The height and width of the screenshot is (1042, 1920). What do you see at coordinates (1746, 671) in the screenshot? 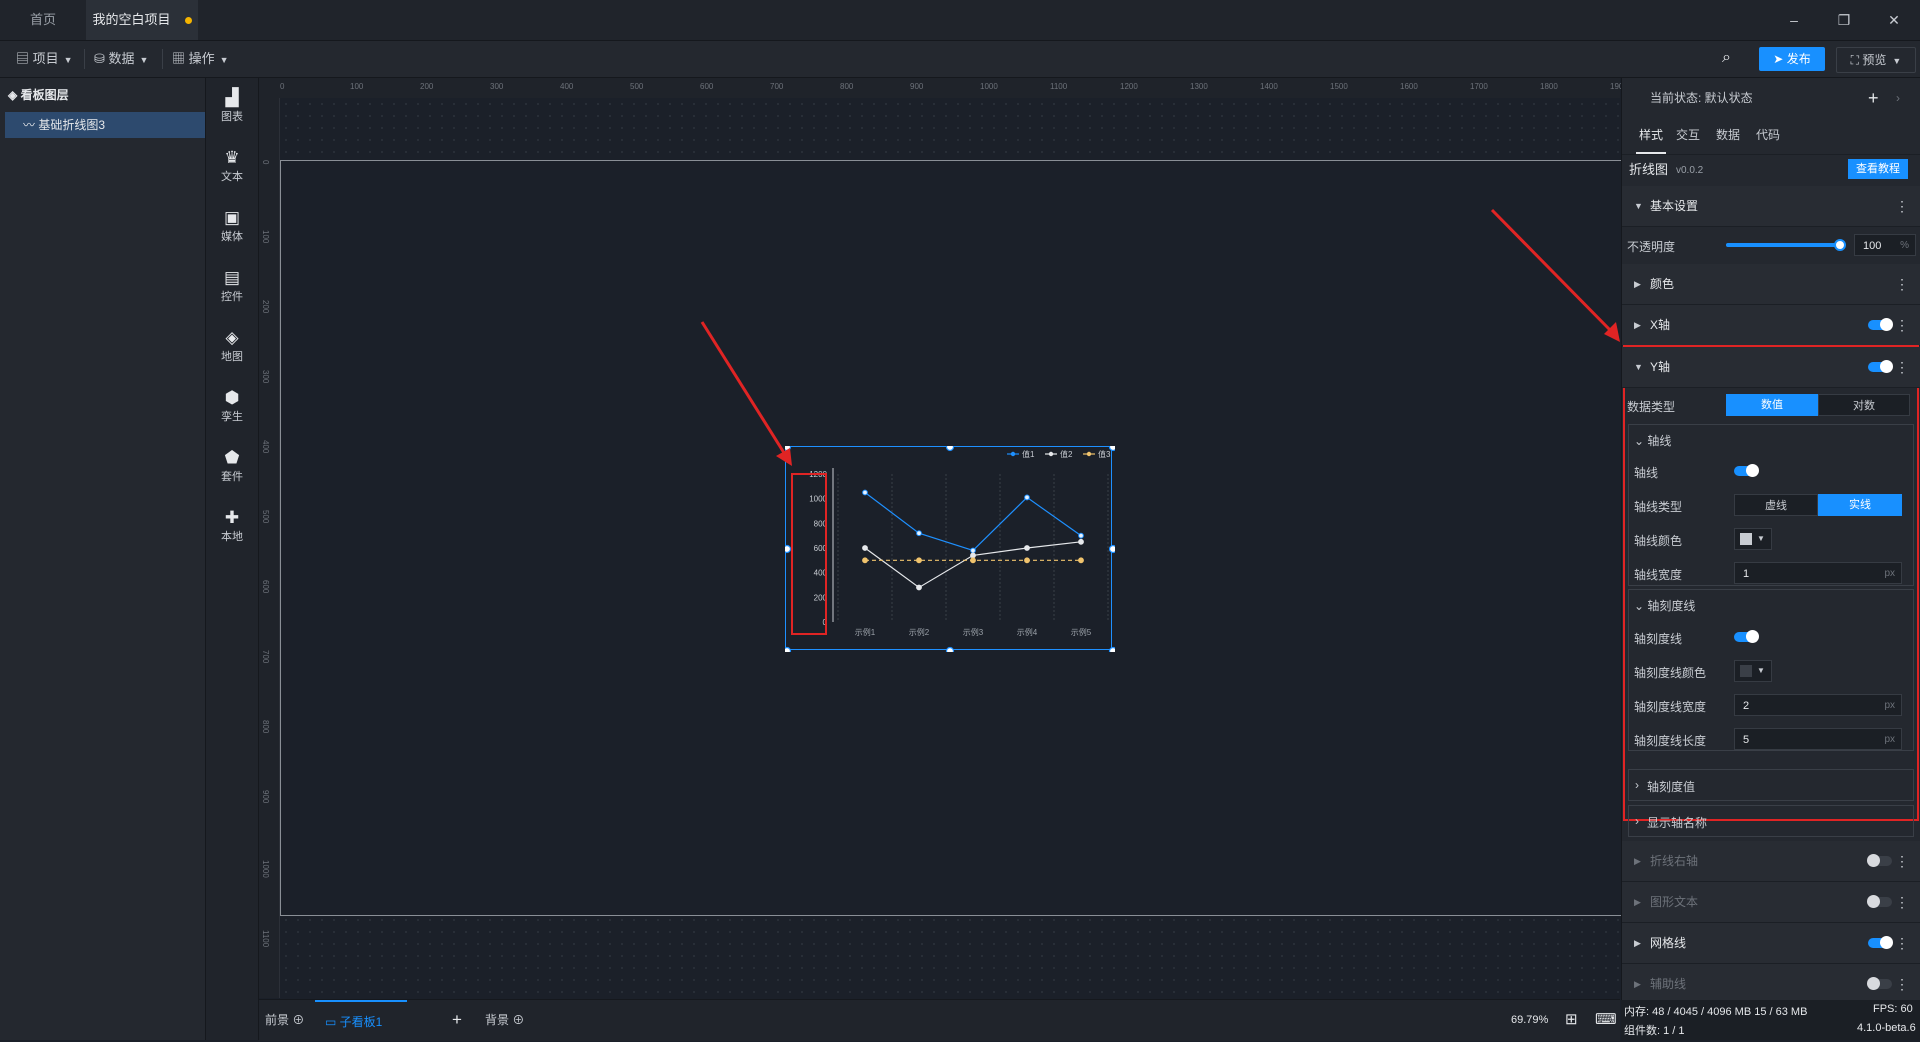
I see `tick-color-swatch` at bounding box center [1746, 671].